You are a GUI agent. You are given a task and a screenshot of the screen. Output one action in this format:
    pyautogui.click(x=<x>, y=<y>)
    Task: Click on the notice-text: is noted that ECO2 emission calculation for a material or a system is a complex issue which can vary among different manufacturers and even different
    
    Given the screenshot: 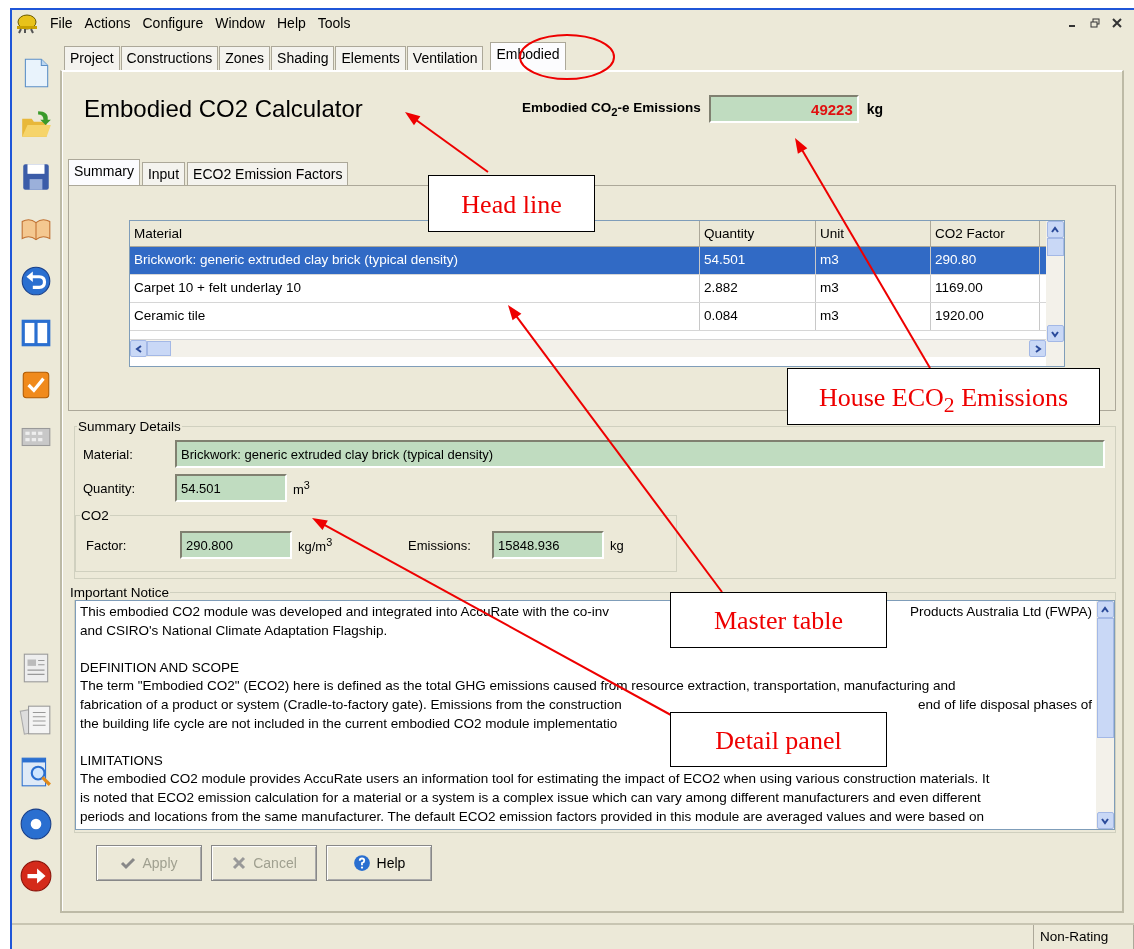 What is the action you would take?
    pyautogui.click(x=530, y=797)
    